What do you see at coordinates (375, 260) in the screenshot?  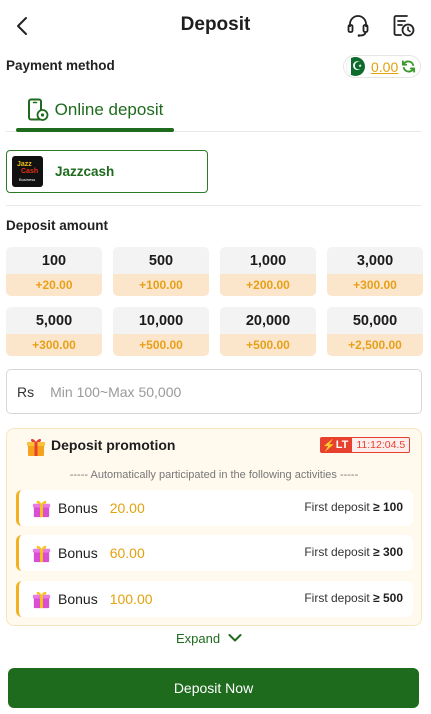 I see `amount-value: 3,000` at bounding box center [375, 260].